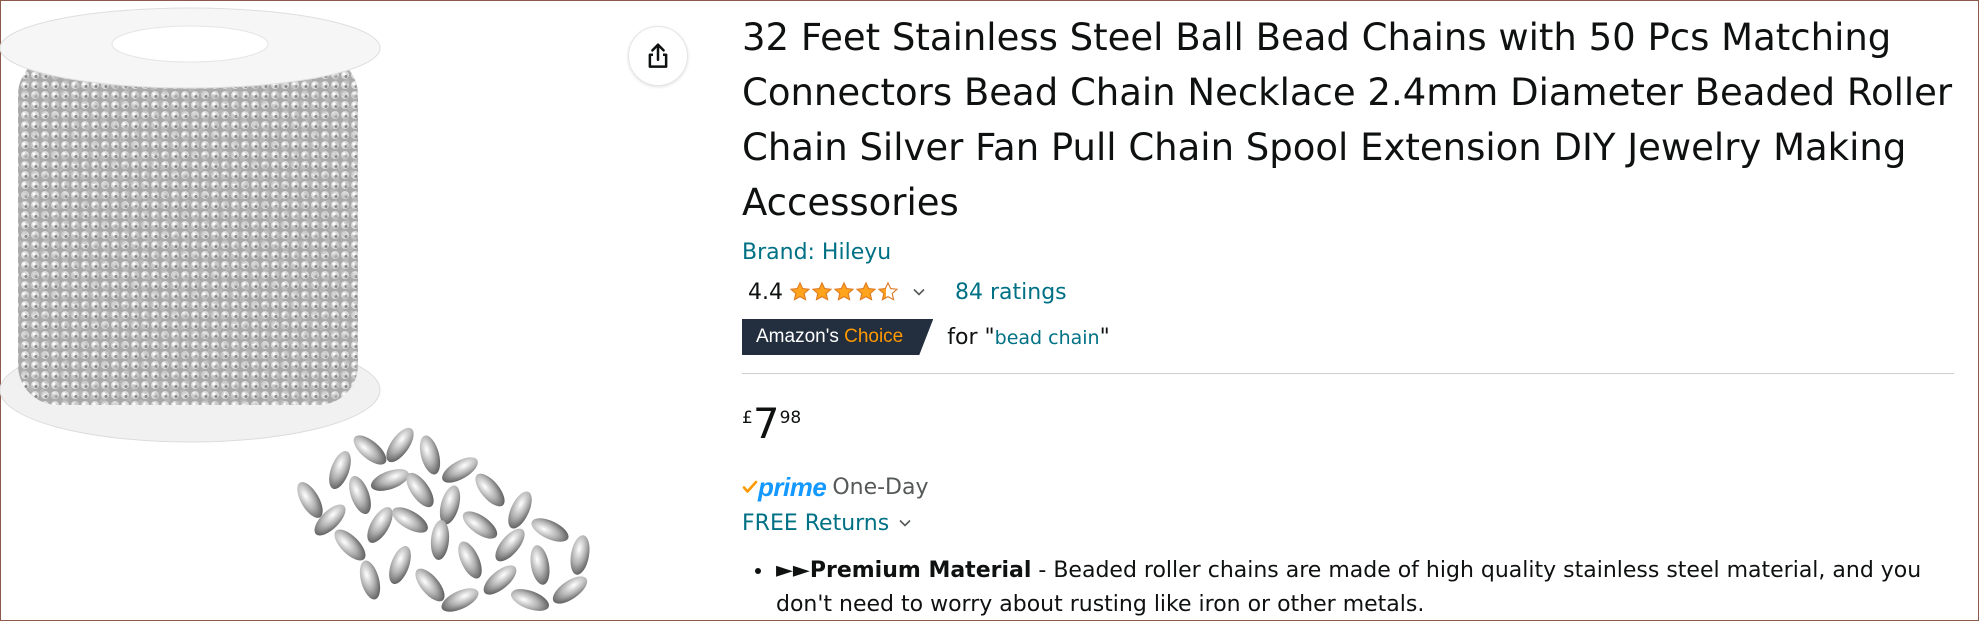 The height and width of the screenshot is (622, 1979). I want to click on star-rating, so click(844, 292).